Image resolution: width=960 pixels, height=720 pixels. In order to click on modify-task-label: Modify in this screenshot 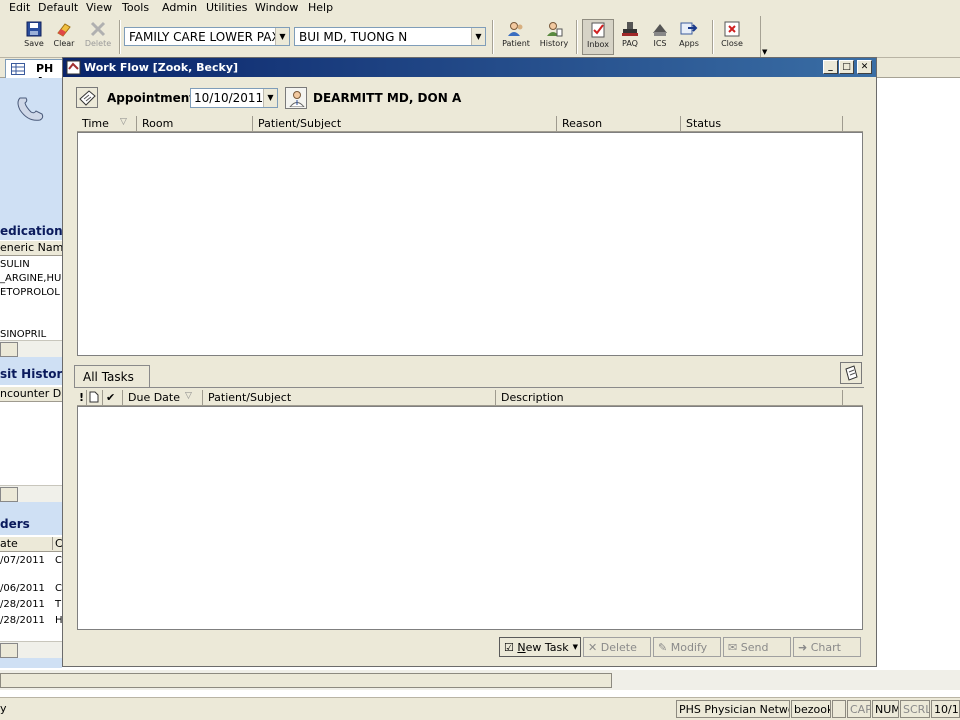, I will do `click(689, 647)`.